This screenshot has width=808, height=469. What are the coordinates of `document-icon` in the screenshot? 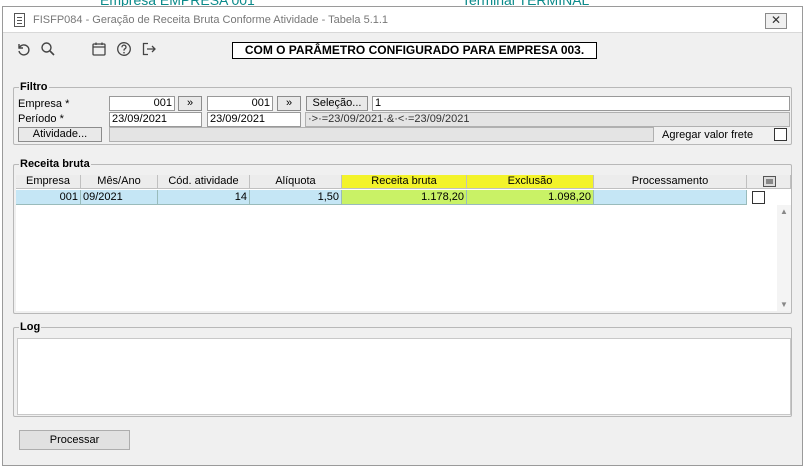 It's located at (19, 20).